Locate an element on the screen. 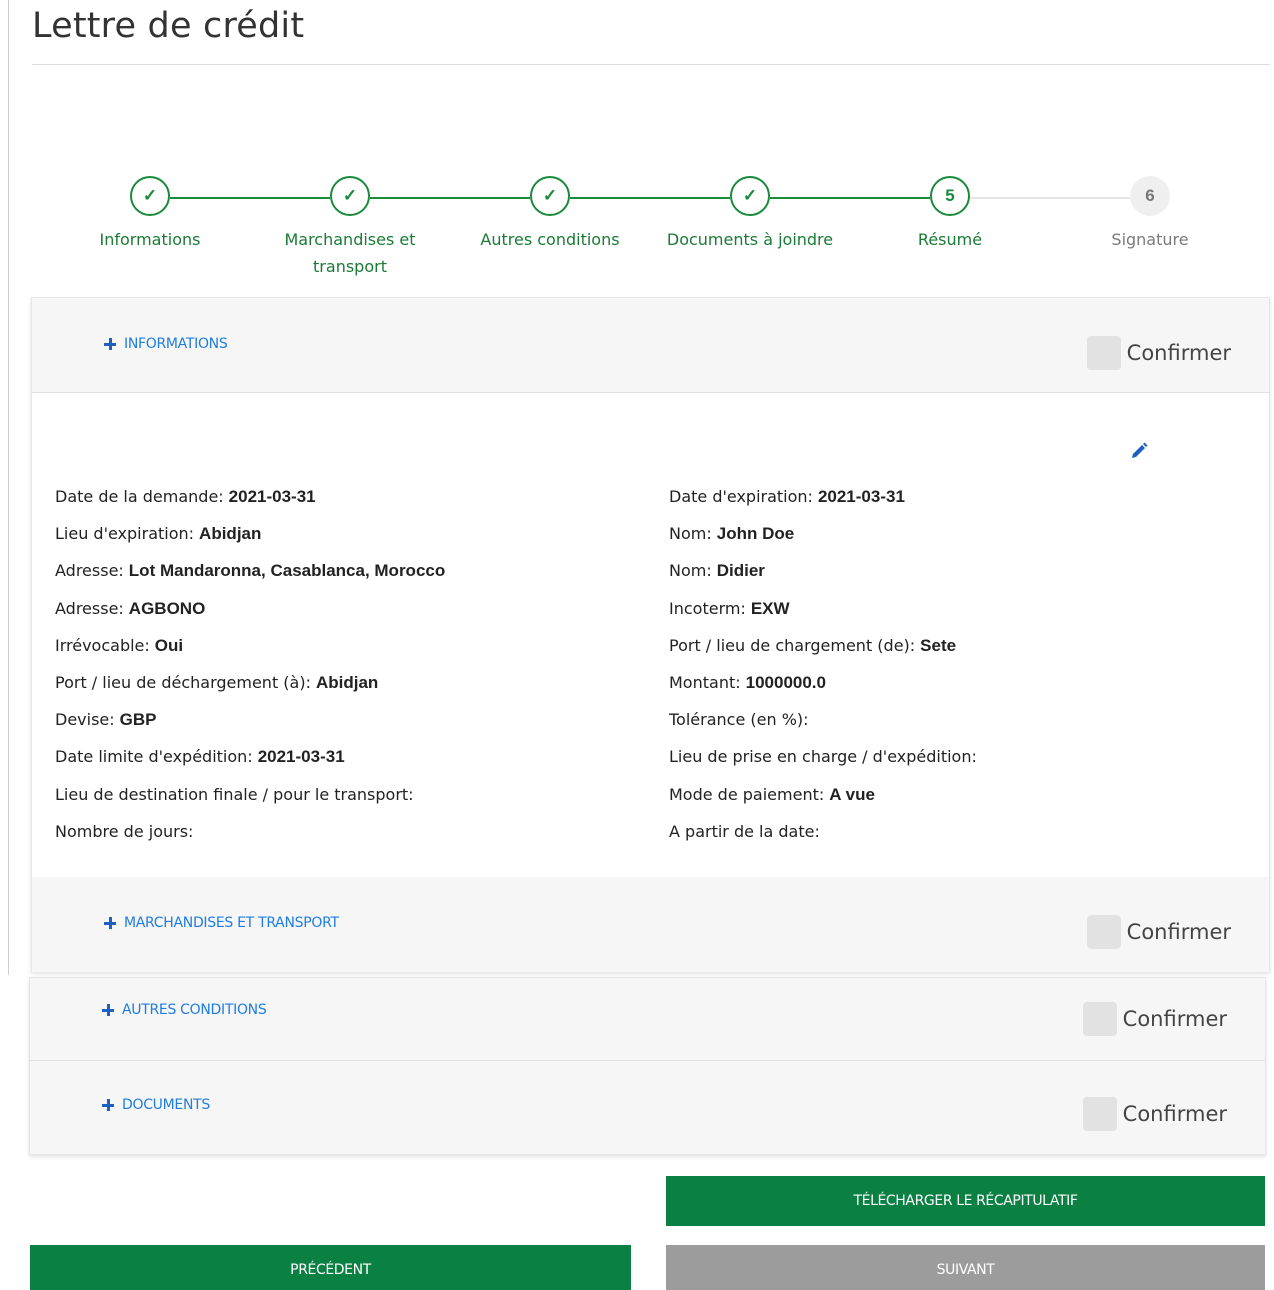 The image size is (1274, 1290). detail-row: Lieu de prise en charge / d'expédition: is located at coordinates (825, 765).